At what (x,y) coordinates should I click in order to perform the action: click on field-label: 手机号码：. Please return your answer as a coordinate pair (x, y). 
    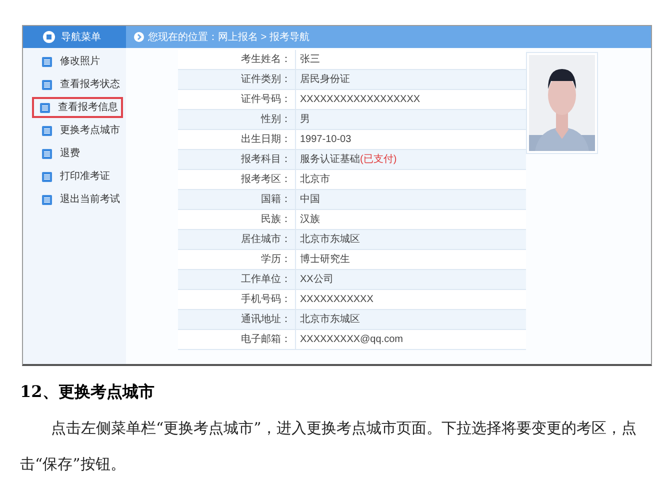
    Looking at the image, I should click on (237, 299).